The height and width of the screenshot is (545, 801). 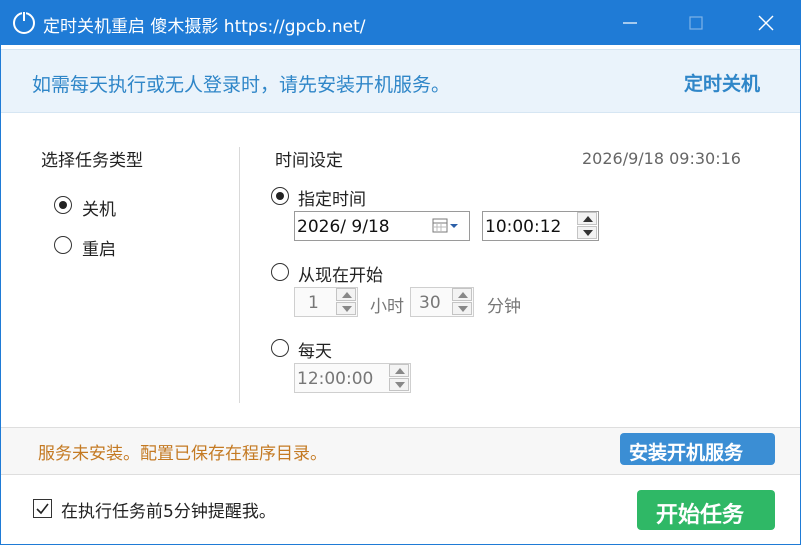 I want to click on minutes-spinner, so click(x=462, y=302).